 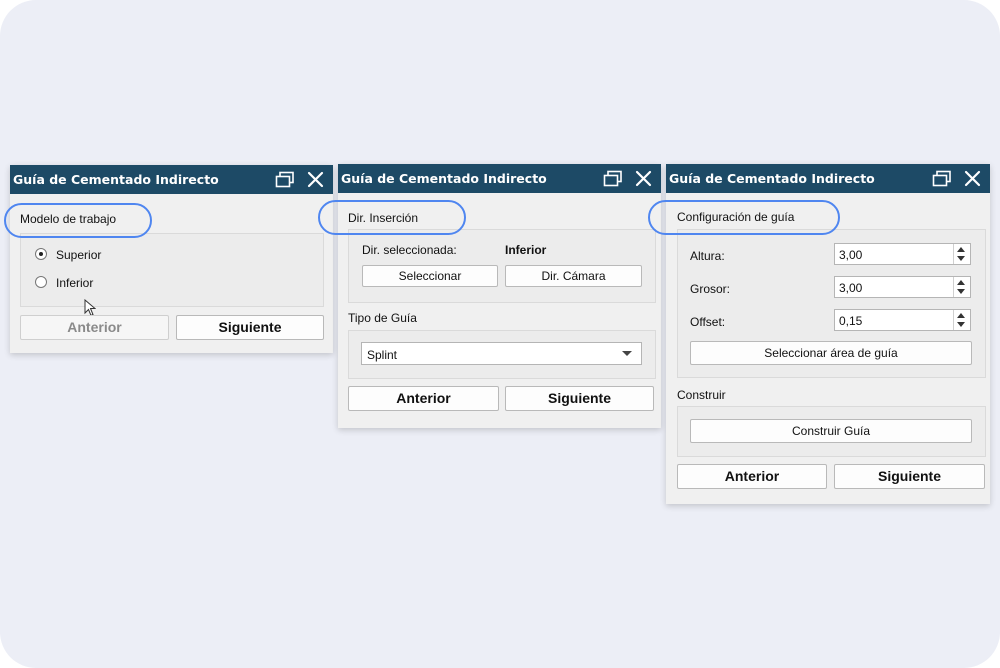 What do you see at coordinates (831, 431) in the screenshot?
I see `build-guide-button: Construir Guía` at bounding box center [831, 431].